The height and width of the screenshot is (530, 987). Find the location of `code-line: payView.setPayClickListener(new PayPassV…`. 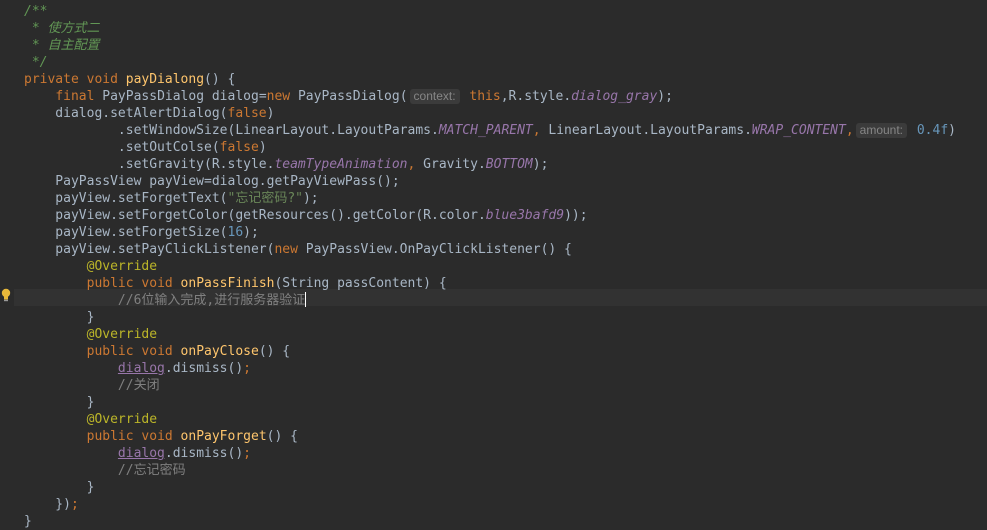

code-line: payView.setPayClickListener(new PayPassV… is located at coordinates (298, 249).